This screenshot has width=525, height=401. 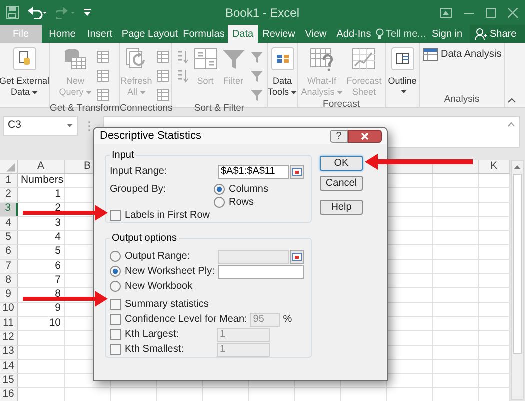 I want to click on checkbox-label: Kth Smallest:, so click(x=154, y=350).